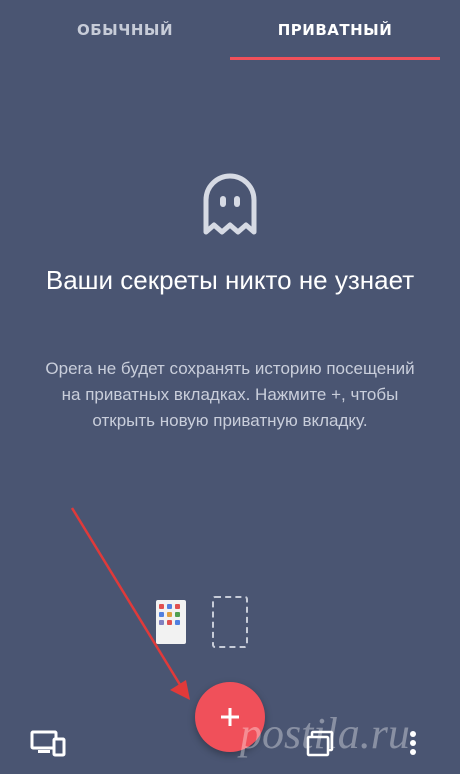 This screenshot has height=774, width=460. I want to click on ghost-icon, so click(230, 204).